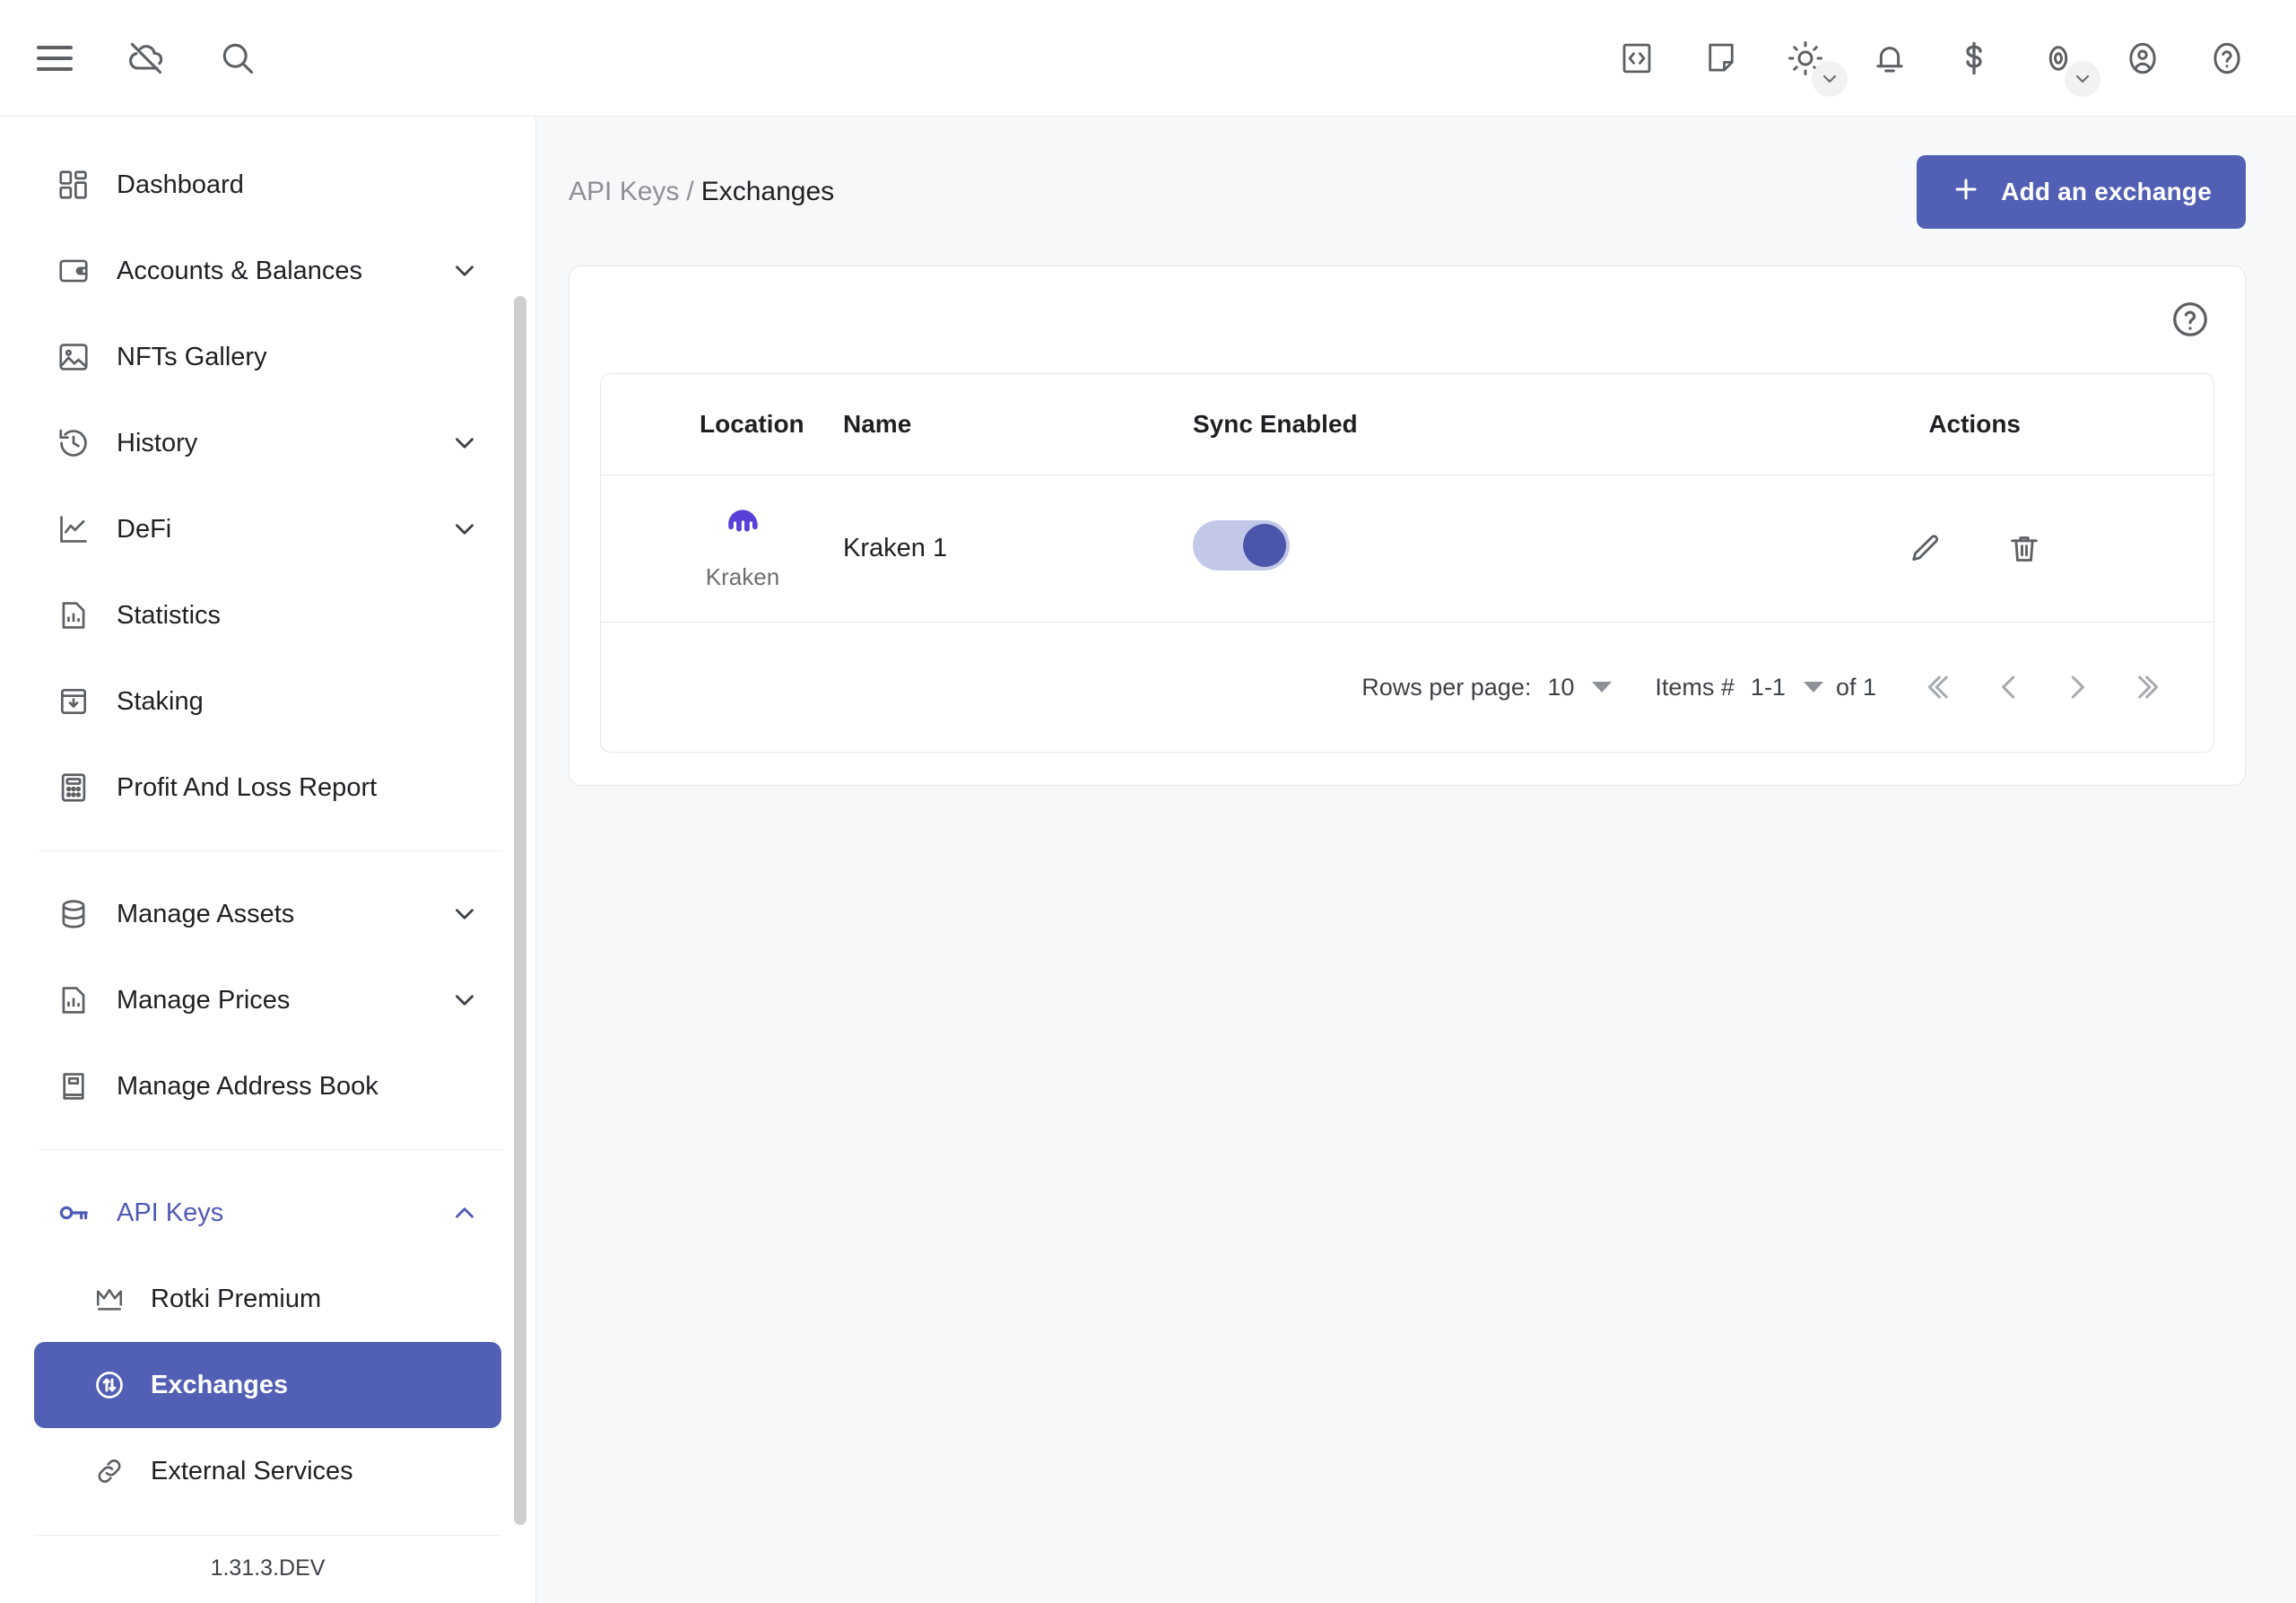 This screenshot has height=1603, width=2296. Describe the element at coordinates (267, 271) in the screenshot. I see `sidebar-item-accounts-balances: Accounts & Balances` at that location.